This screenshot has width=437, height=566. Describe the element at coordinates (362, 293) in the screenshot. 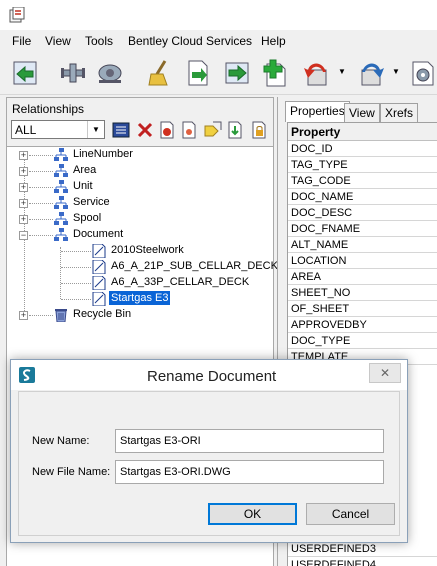

I see `property-row: SHEET_NO` at that location.